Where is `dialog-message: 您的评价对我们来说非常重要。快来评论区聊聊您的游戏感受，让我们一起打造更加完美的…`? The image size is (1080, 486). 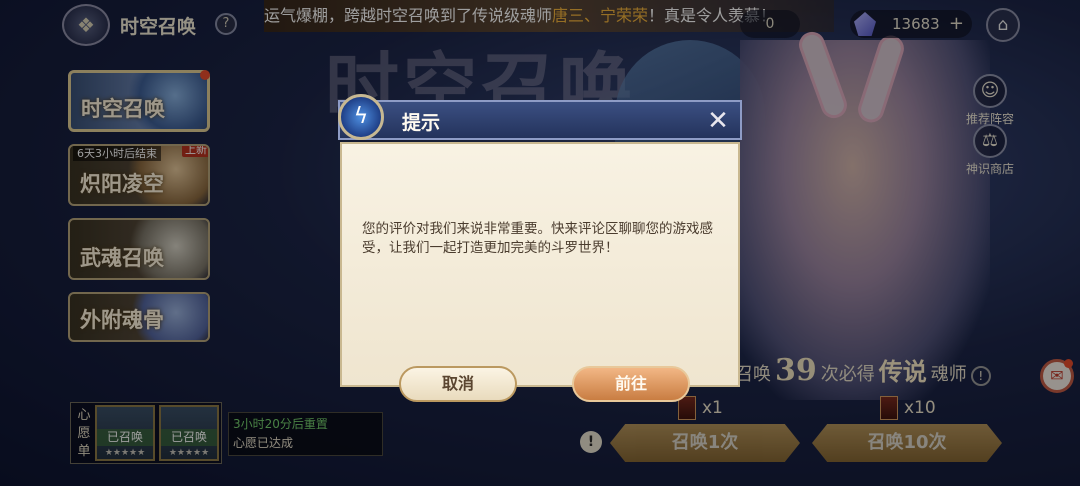
dialog-message: 您的评价对我们来说非常重要。快来评论区聊聊您的游戏感受，让我们一起打造更加完美的… is located at coordinates (537, 238).